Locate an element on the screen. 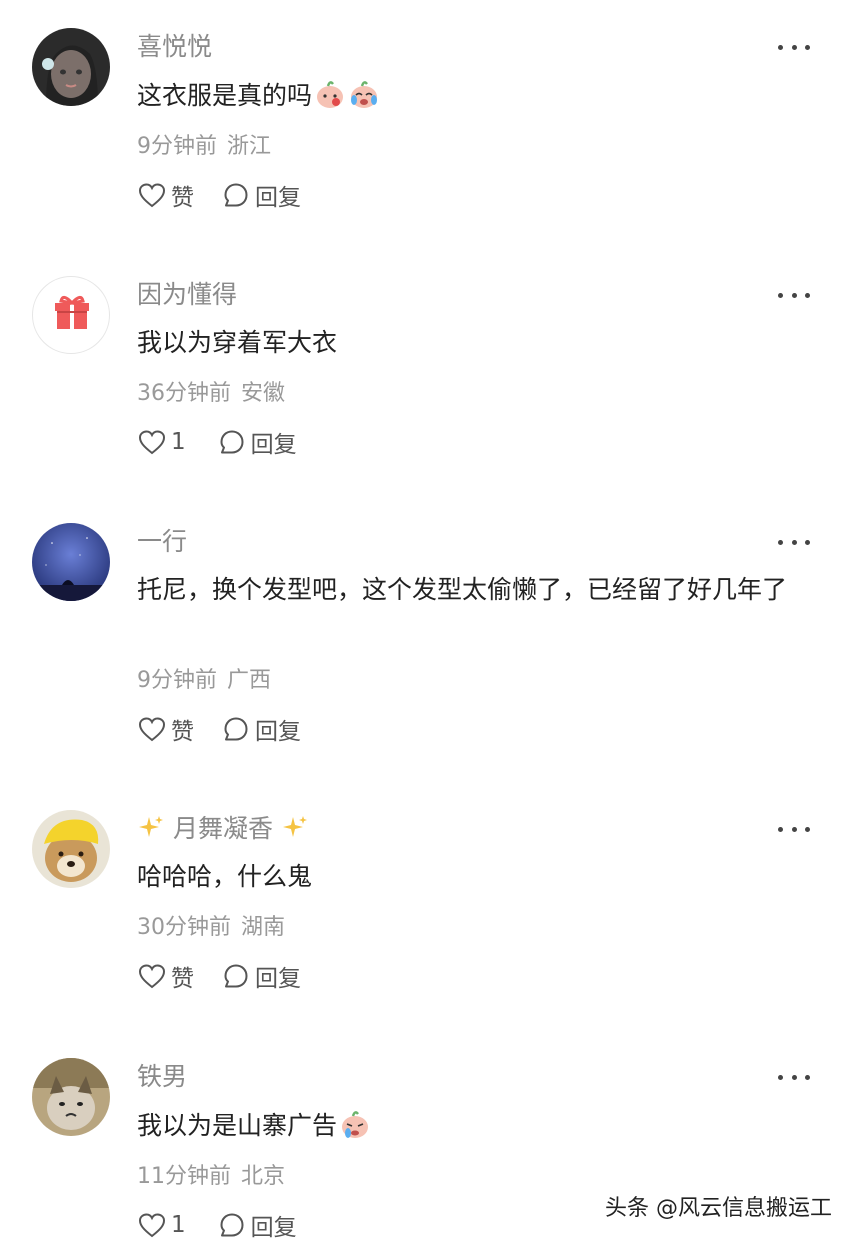 The image size is (844, 1242). comment-text: 哈哈哈，什么鬼 is located at coordinates (225, 876).